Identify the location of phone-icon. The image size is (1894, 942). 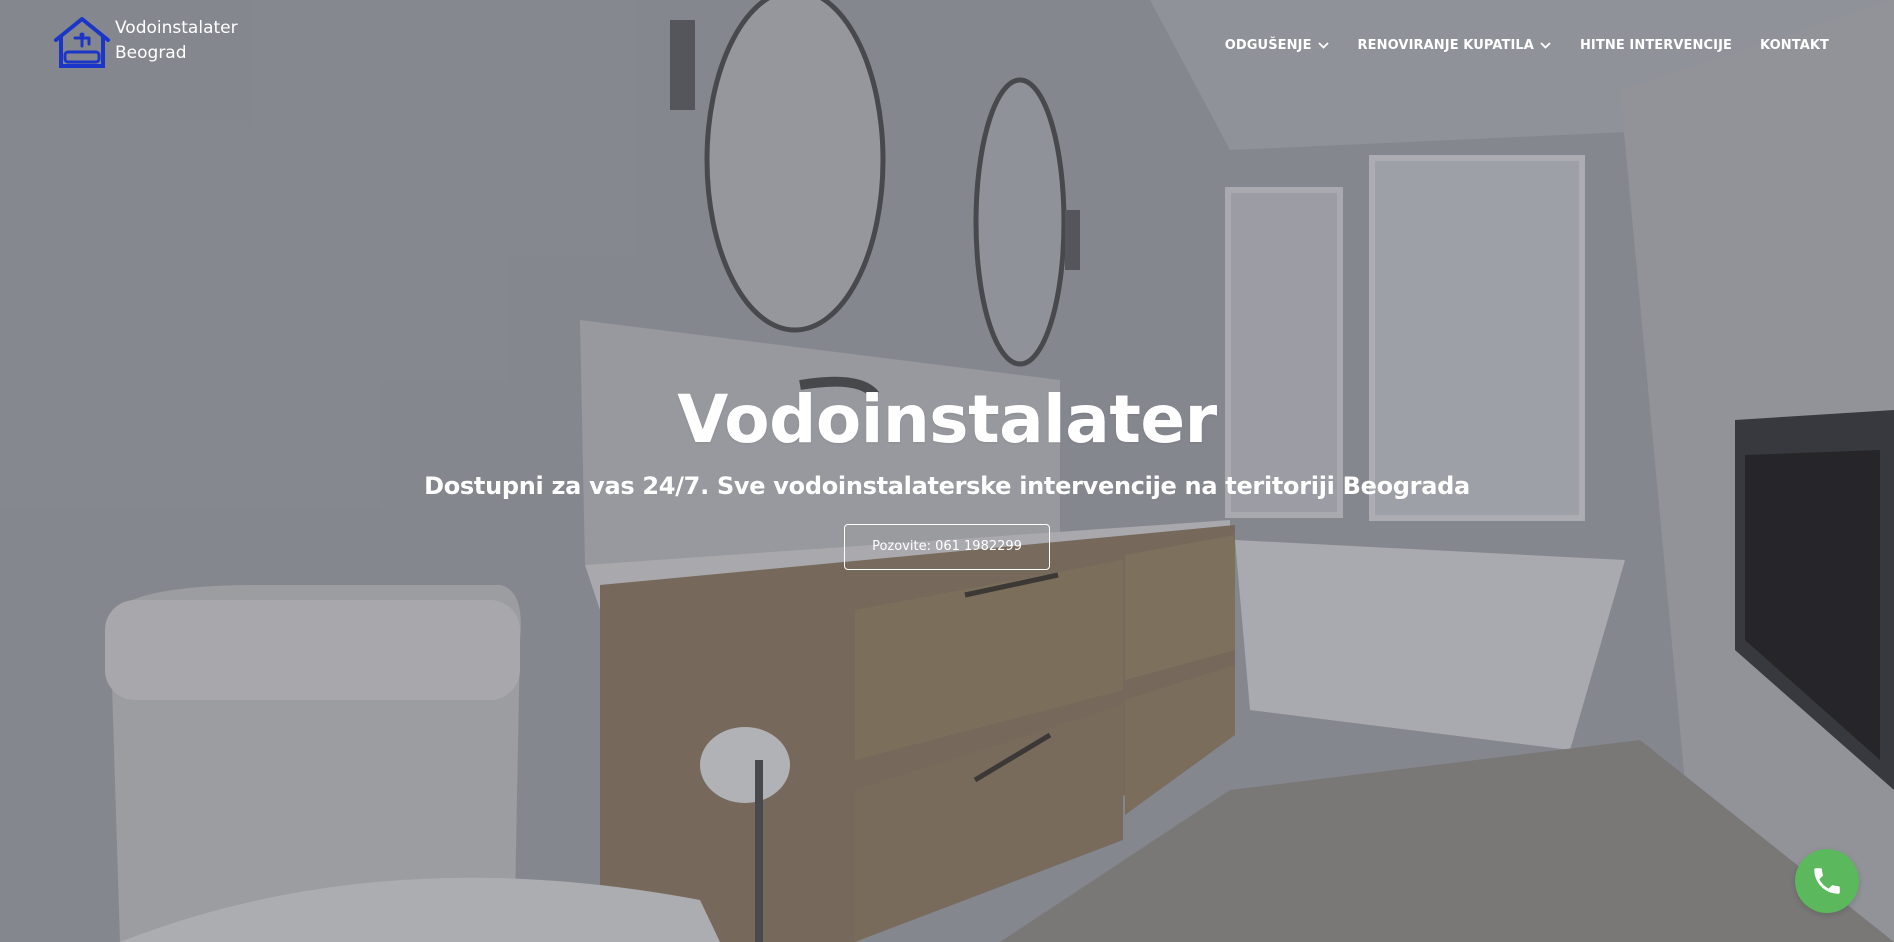
(1827, 881).